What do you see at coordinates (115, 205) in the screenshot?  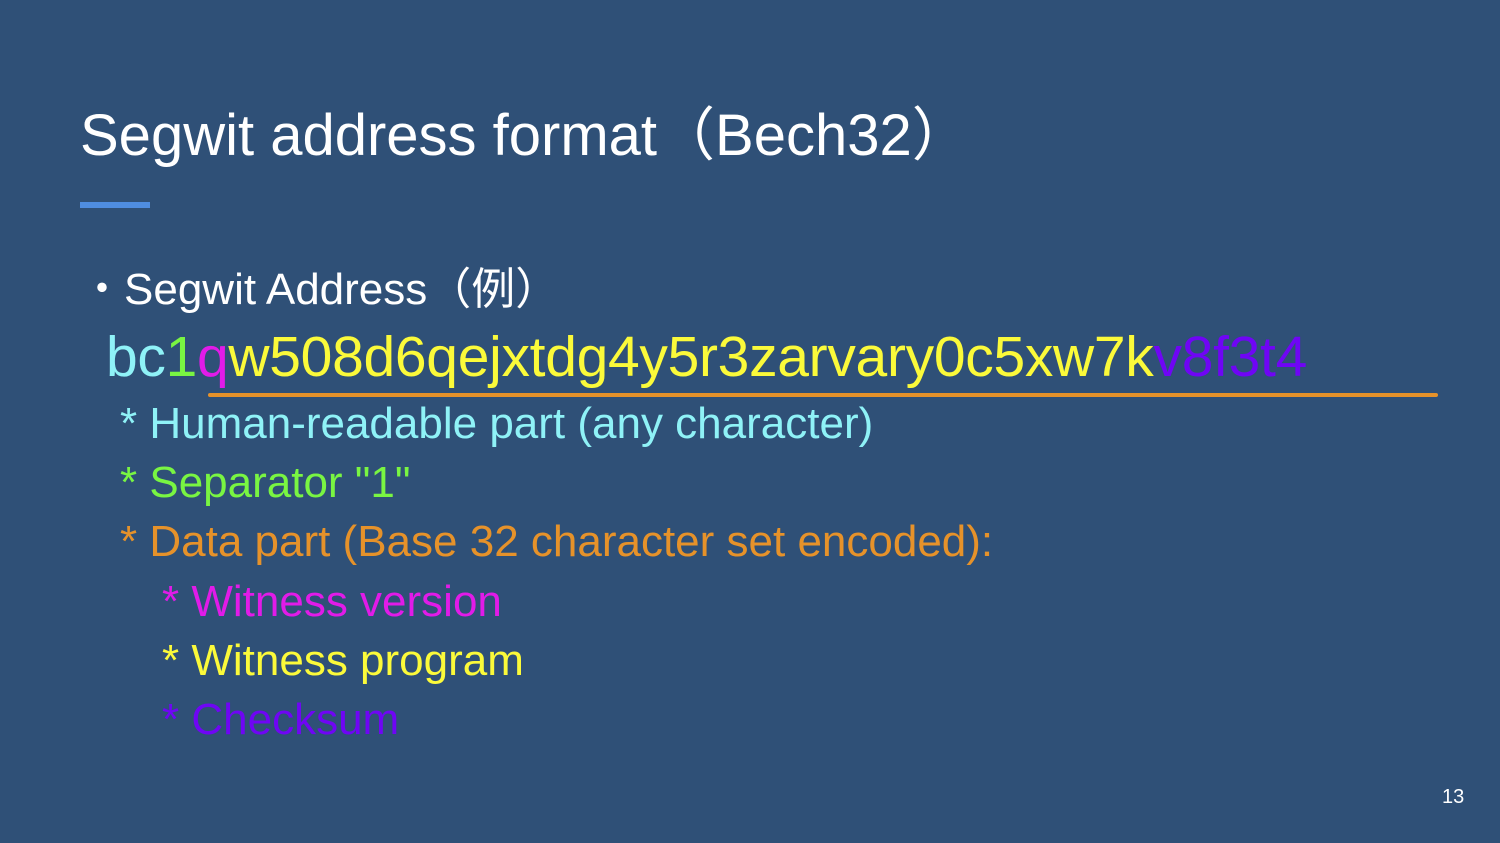 I see `title-underline` at bounding box center [115, 205].